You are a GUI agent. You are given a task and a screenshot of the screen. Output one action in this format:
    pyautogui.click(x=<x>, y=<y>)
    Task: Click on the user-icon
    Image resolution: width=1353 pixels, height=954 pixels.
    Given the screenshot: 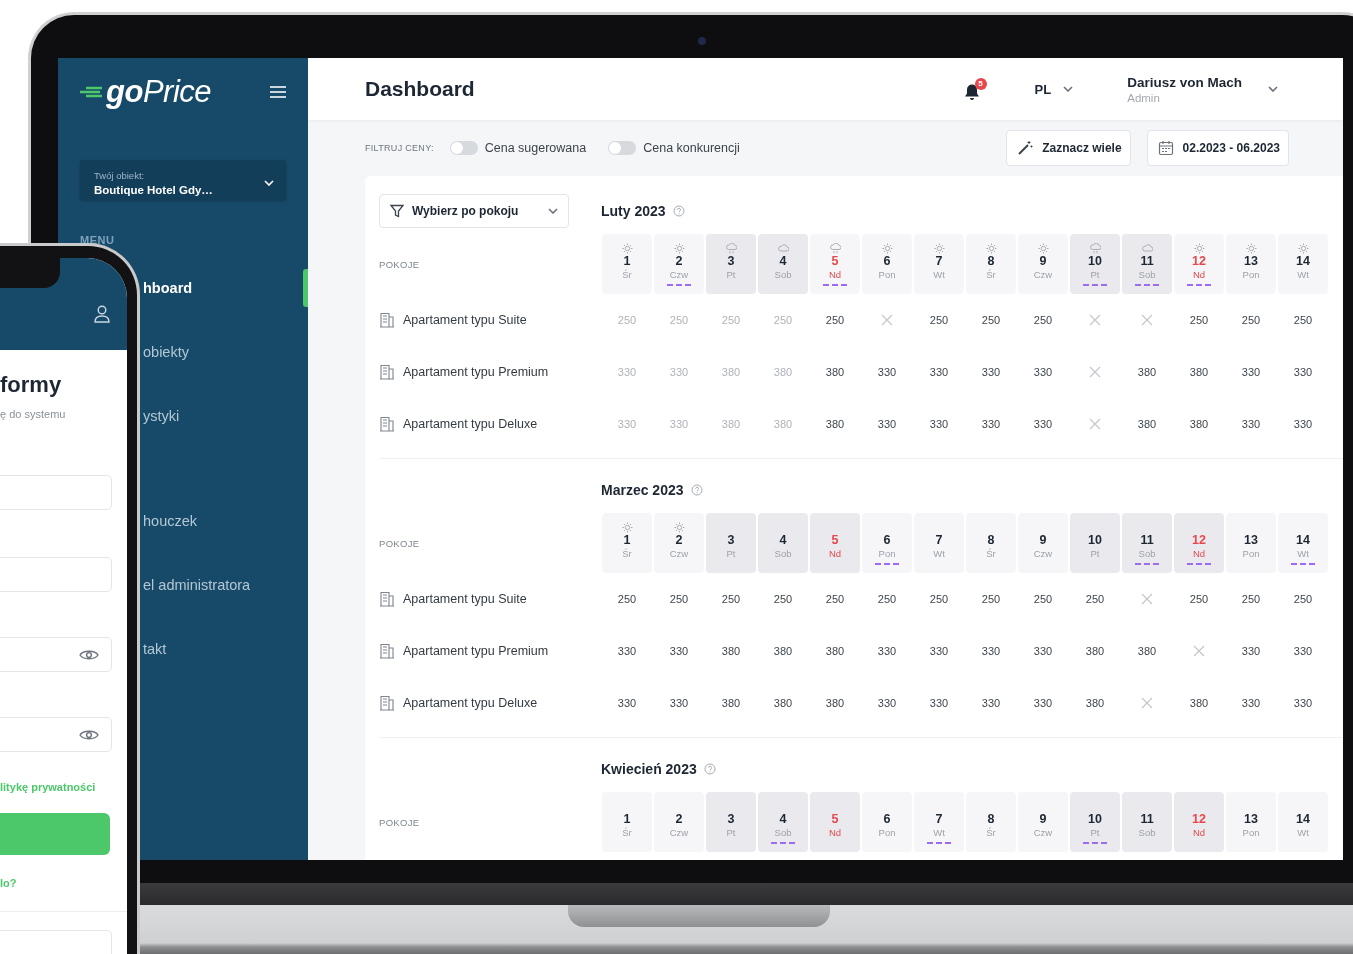 What is the action you would take?
    pyautogui.click(x=102, y=314)
    